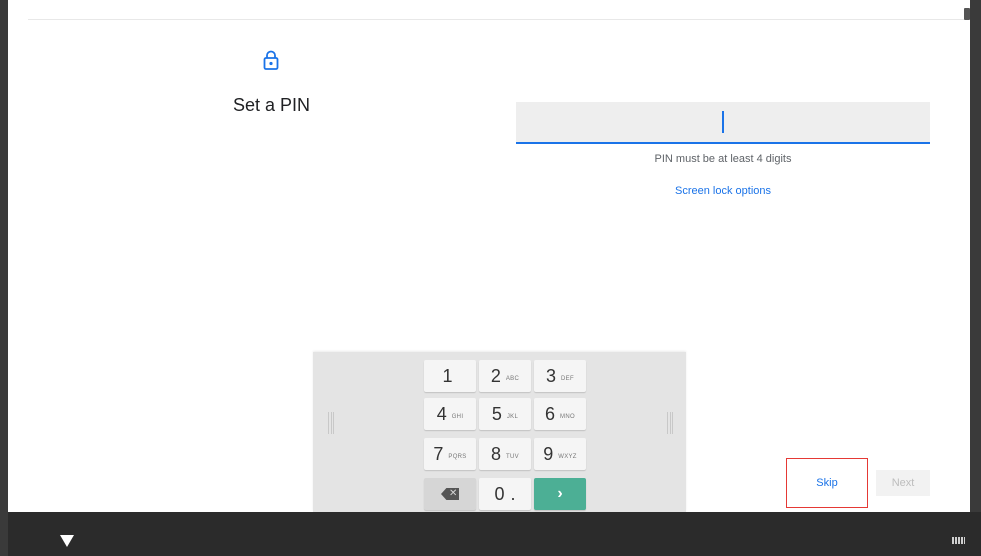  Describe the element at coordinates (513, 493) in the screenshot. I see `key-extra: .` at that location.